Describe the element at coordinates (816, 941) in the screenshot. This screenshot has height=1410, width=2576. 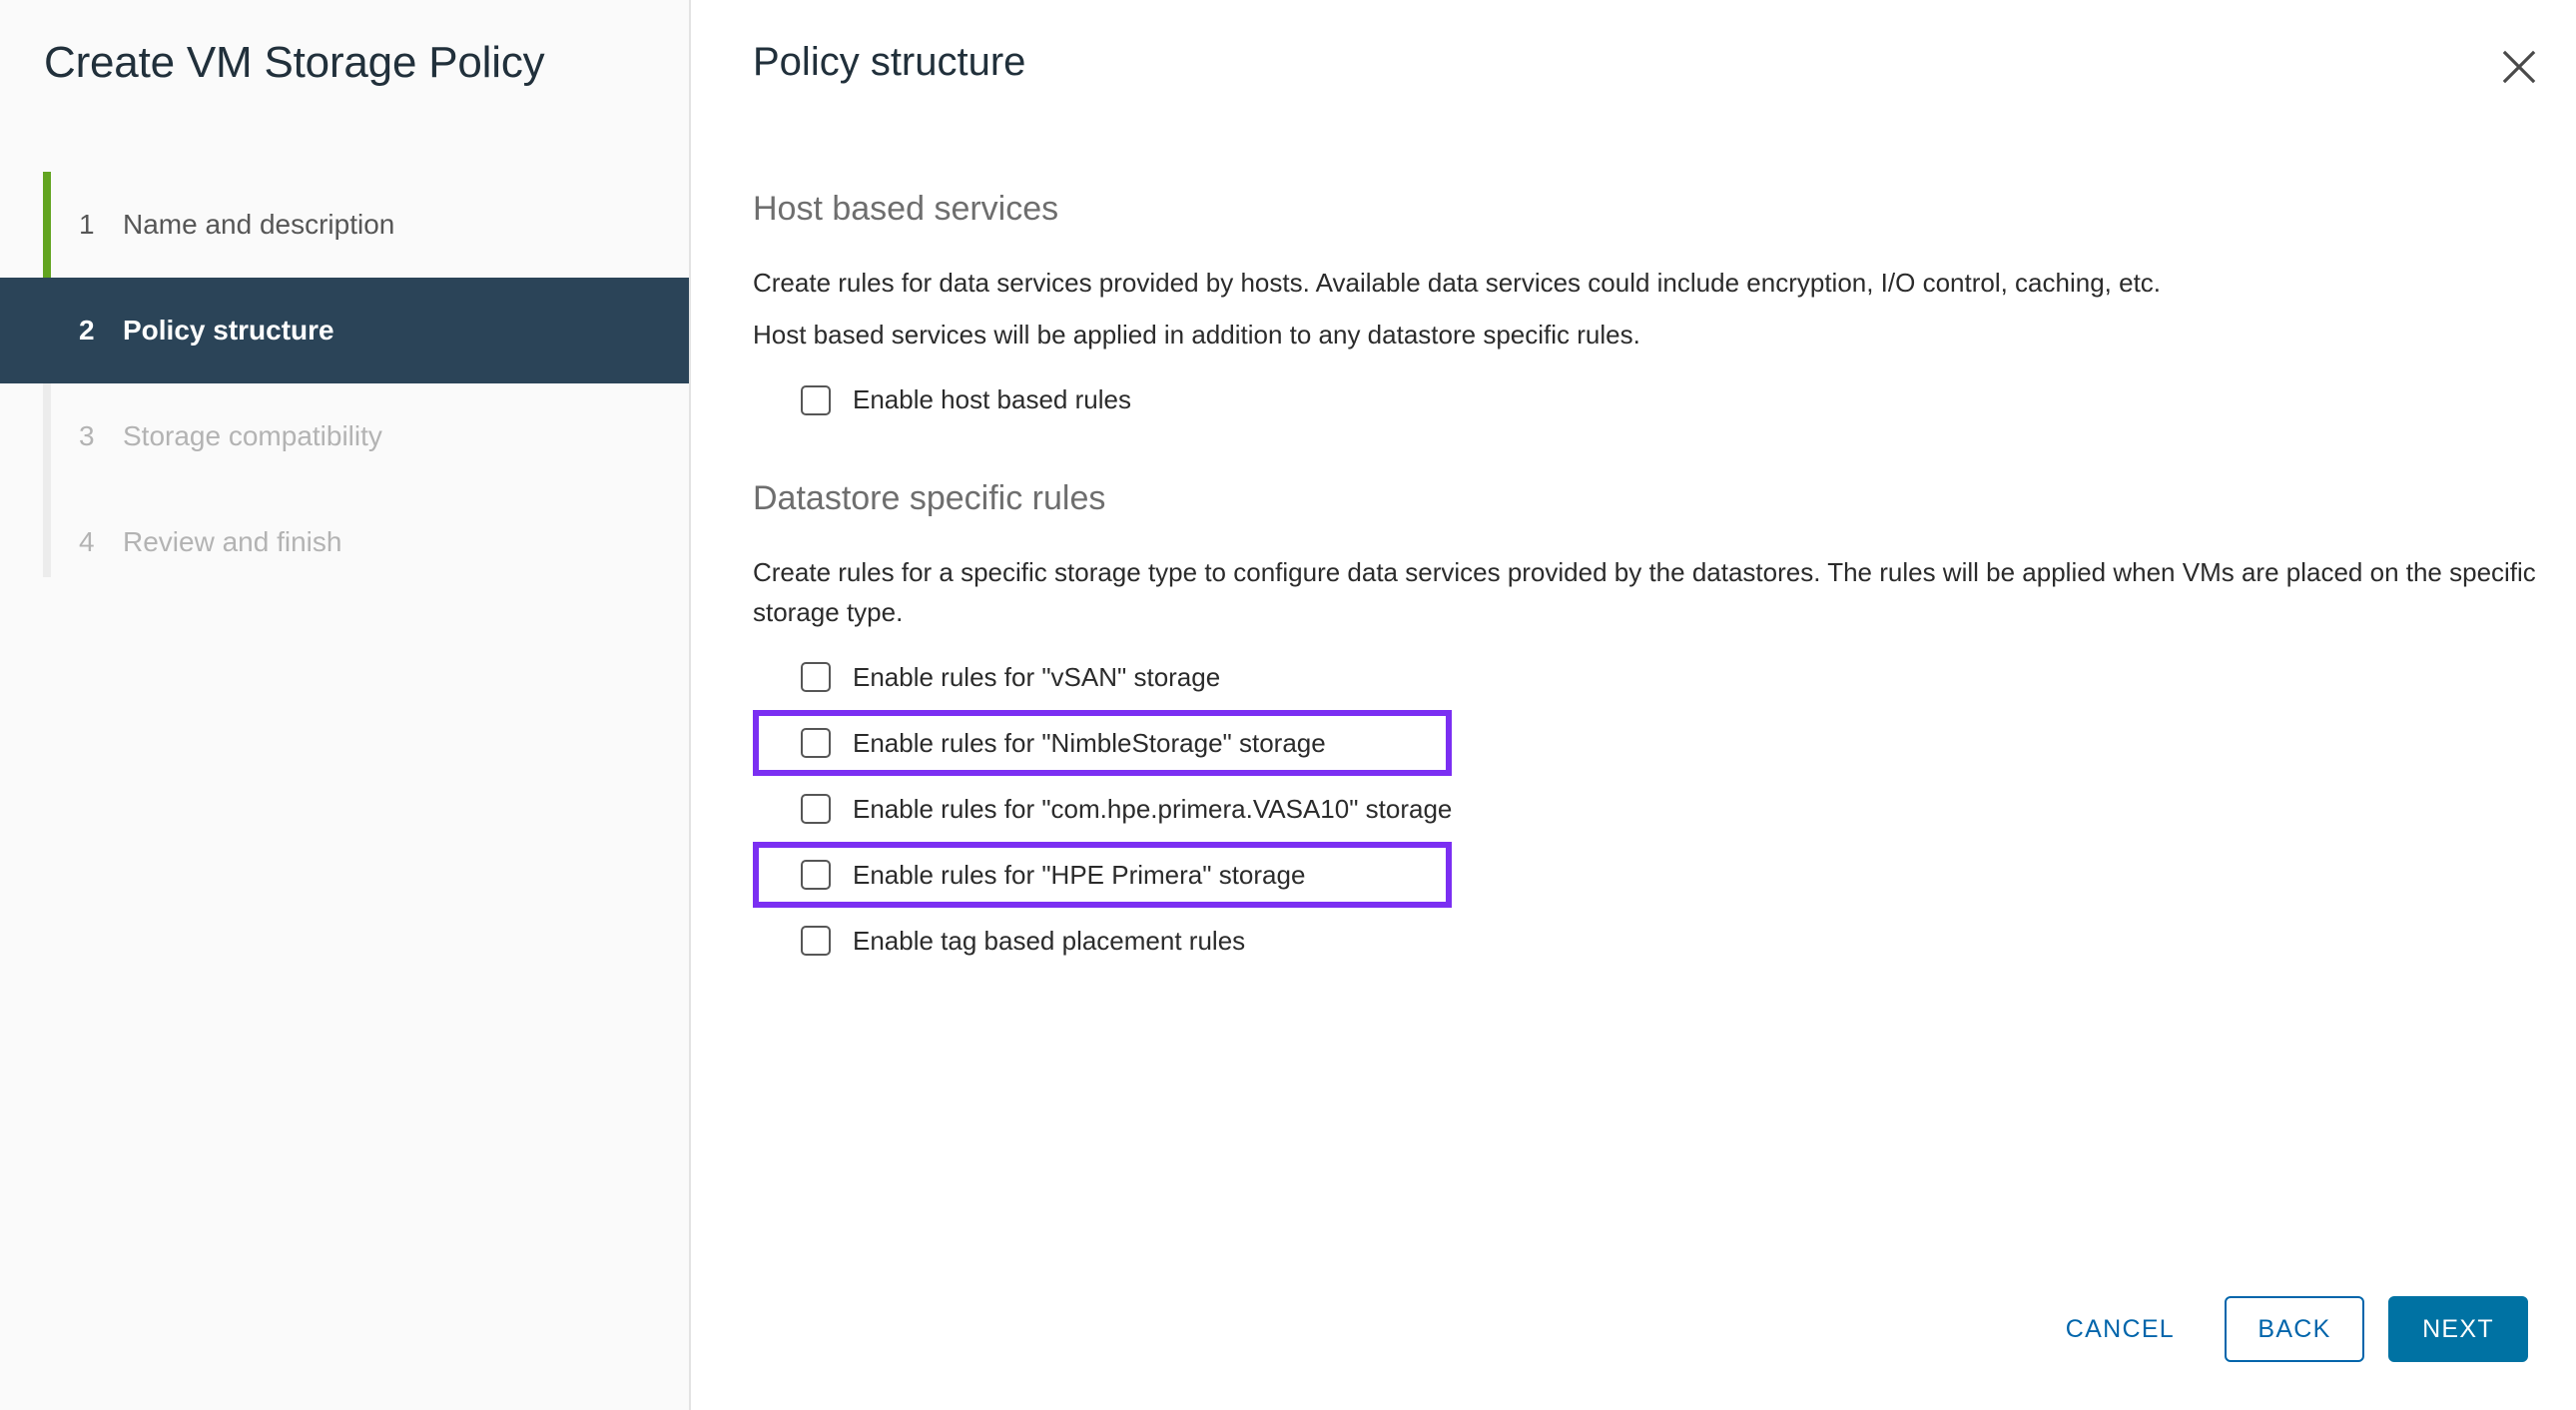
I see `checkbox-enable-tag-based-placement-rules` at that location.